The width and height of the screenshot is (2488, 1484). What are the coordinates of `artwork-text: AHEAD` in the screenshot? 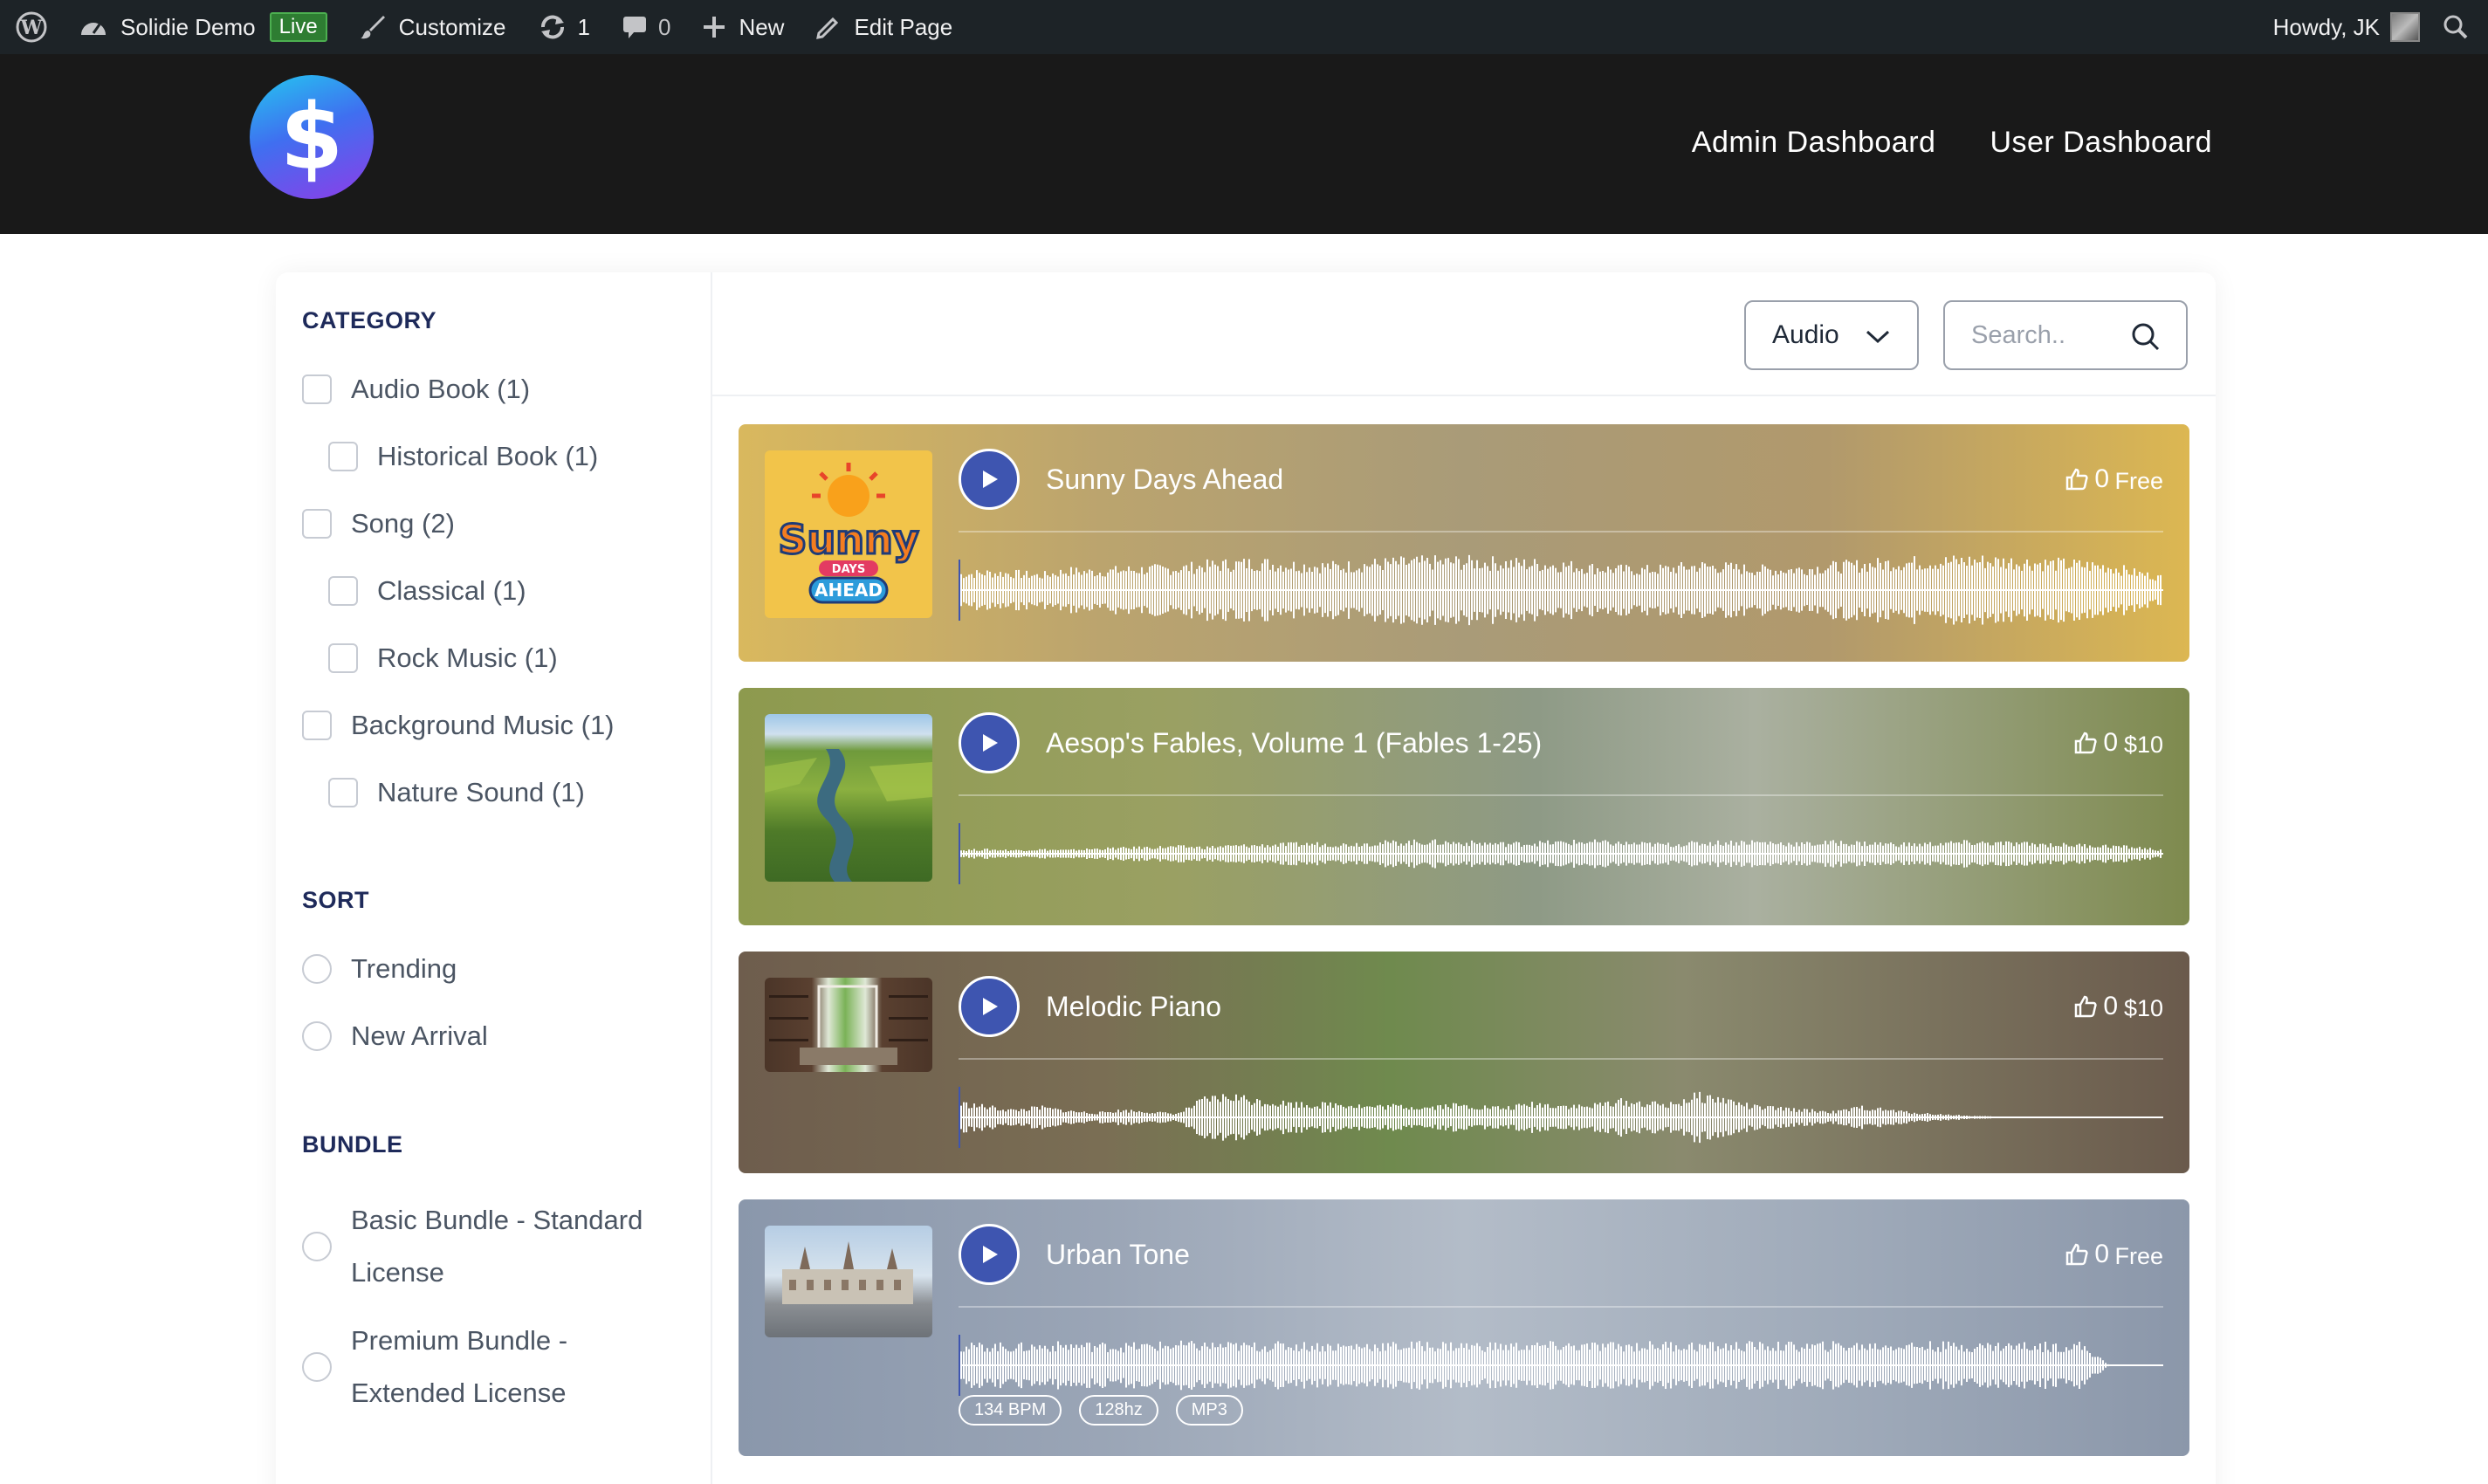 It's located at (848, 591).